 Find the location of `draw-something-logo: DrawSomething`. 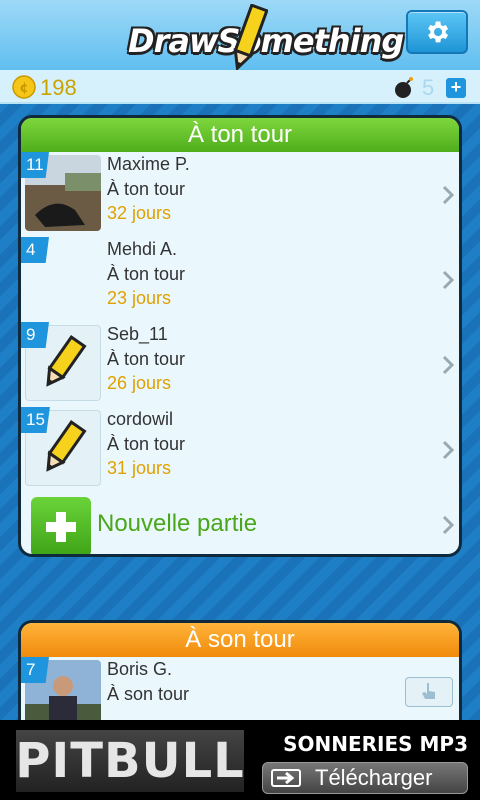

draw-something-logo: DrawSomething is located at coordinates (266, 39).